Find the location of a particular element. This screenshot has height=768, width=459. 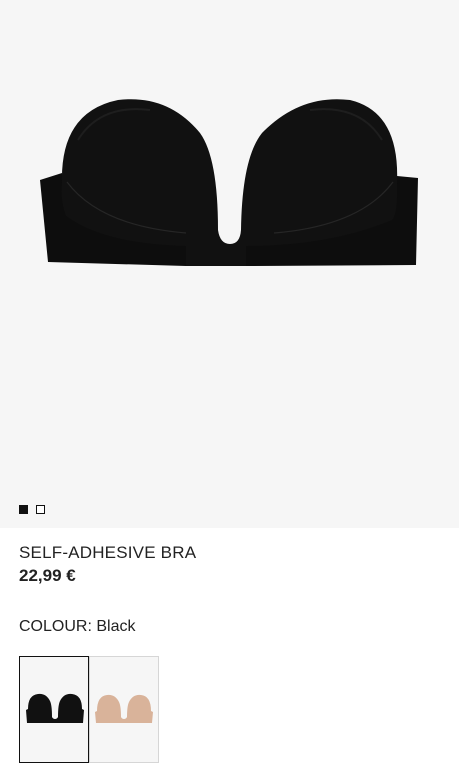

gallery-pagination is located at coordinates (32, 509).